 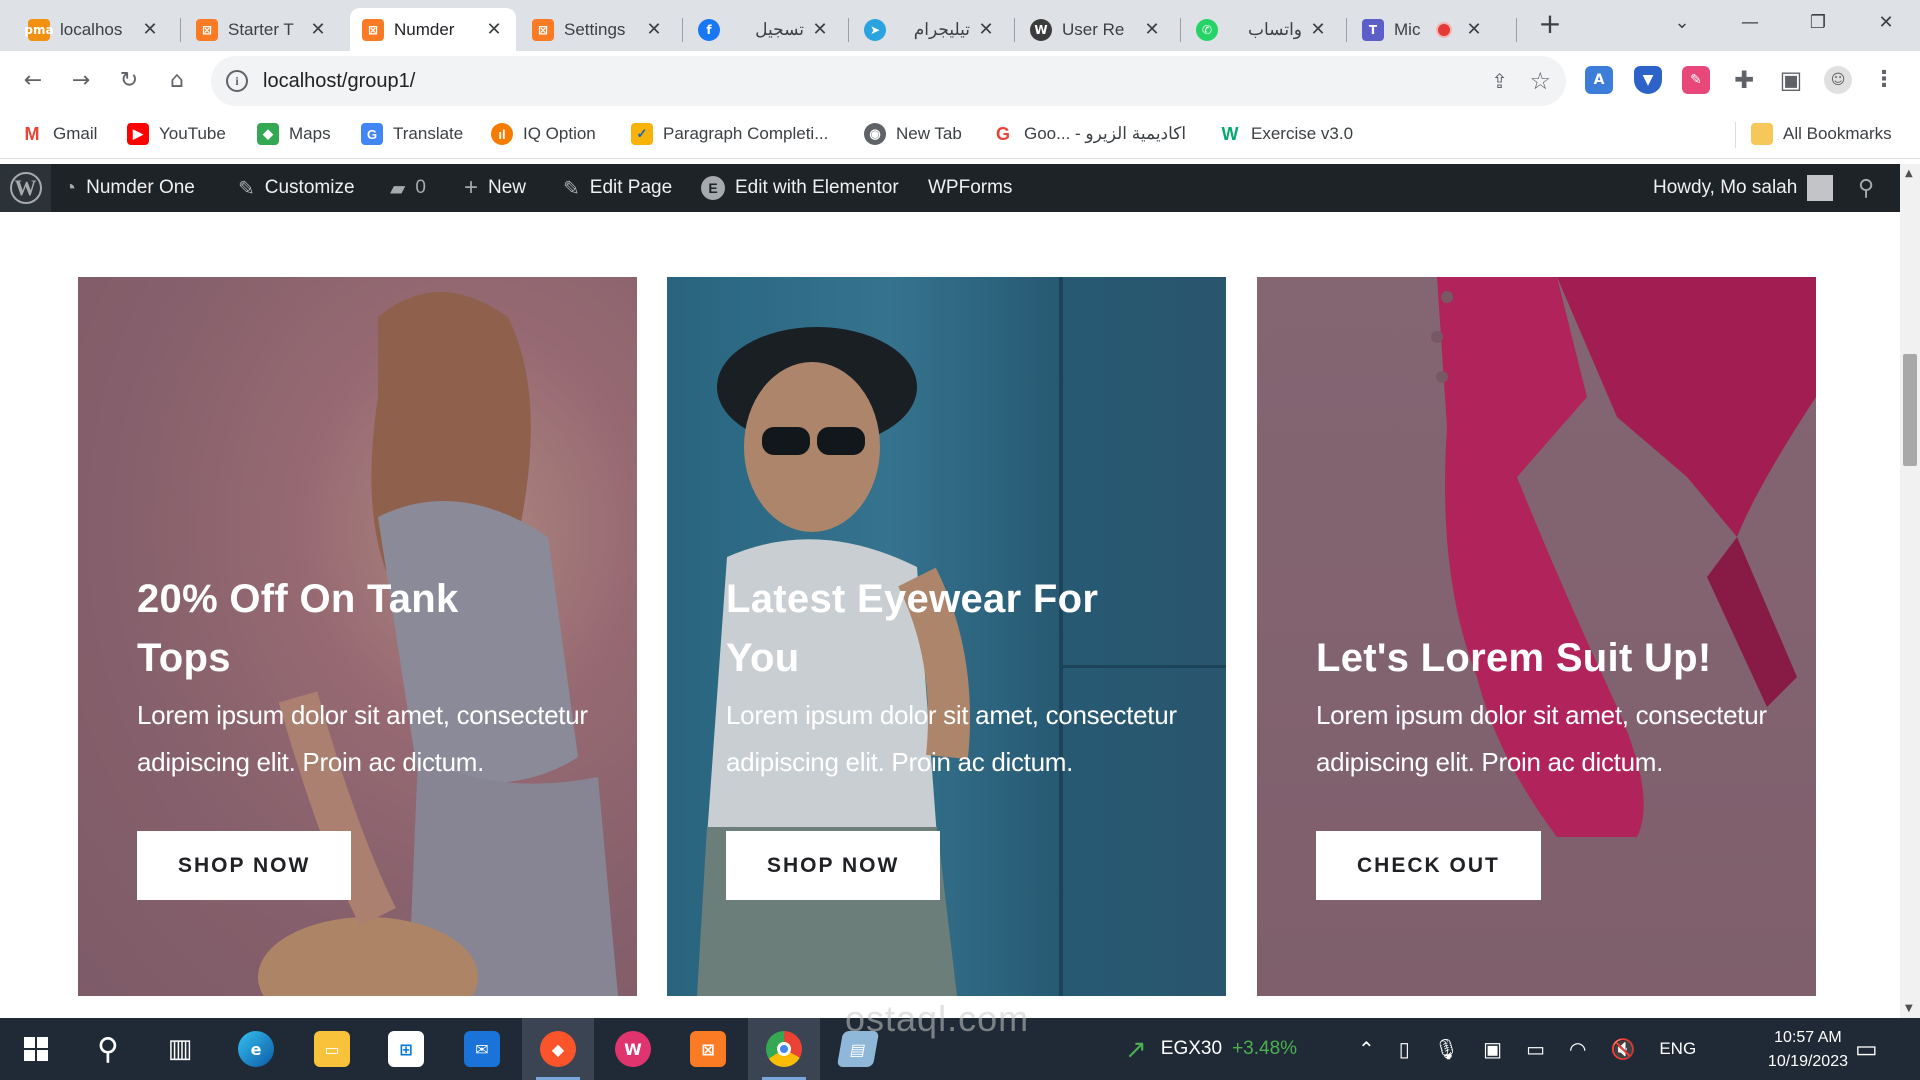 What do you see at coordinates (256, 1049) in the screenshot?
I see `taskbar-edge: e` at bounding box center [256, 1049].